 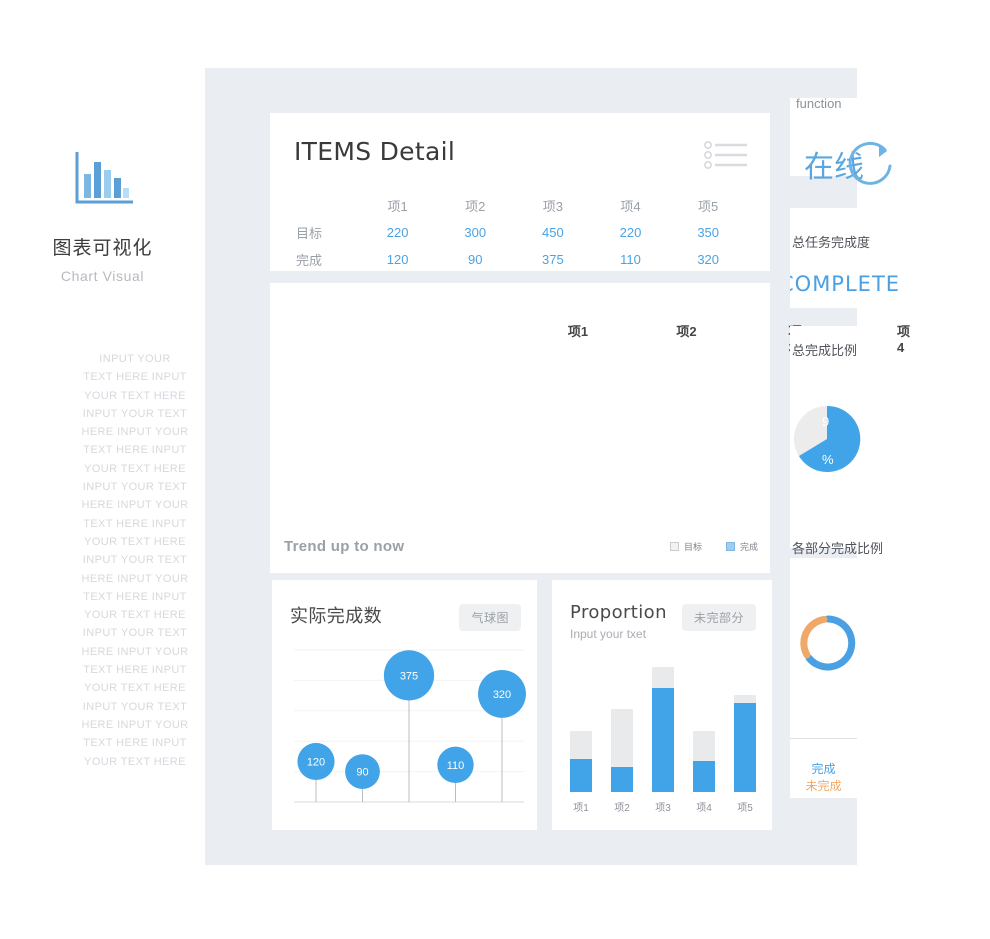 I want to click on legend-item-target: 目标, so click(x=685, y=546).